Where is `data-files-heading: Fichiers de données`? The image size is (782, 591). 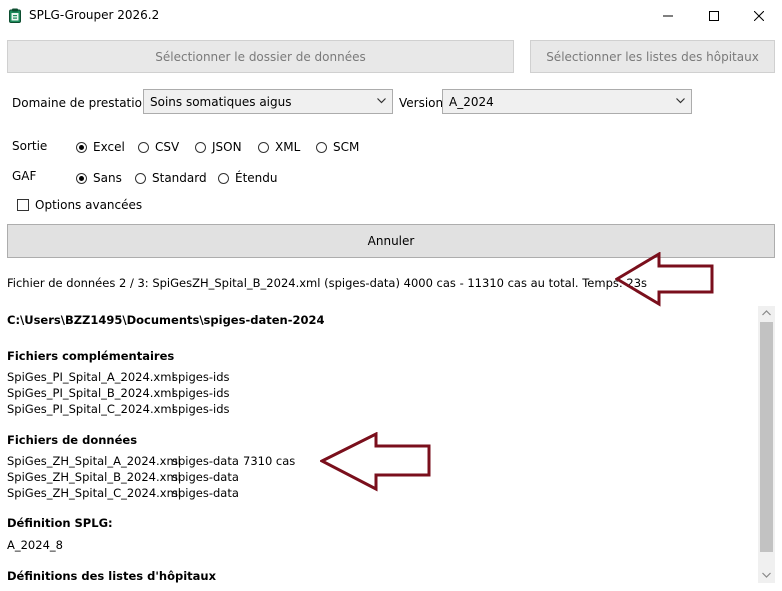
data-files-heading: Fichiers de données is located at coordinates (72, 440).